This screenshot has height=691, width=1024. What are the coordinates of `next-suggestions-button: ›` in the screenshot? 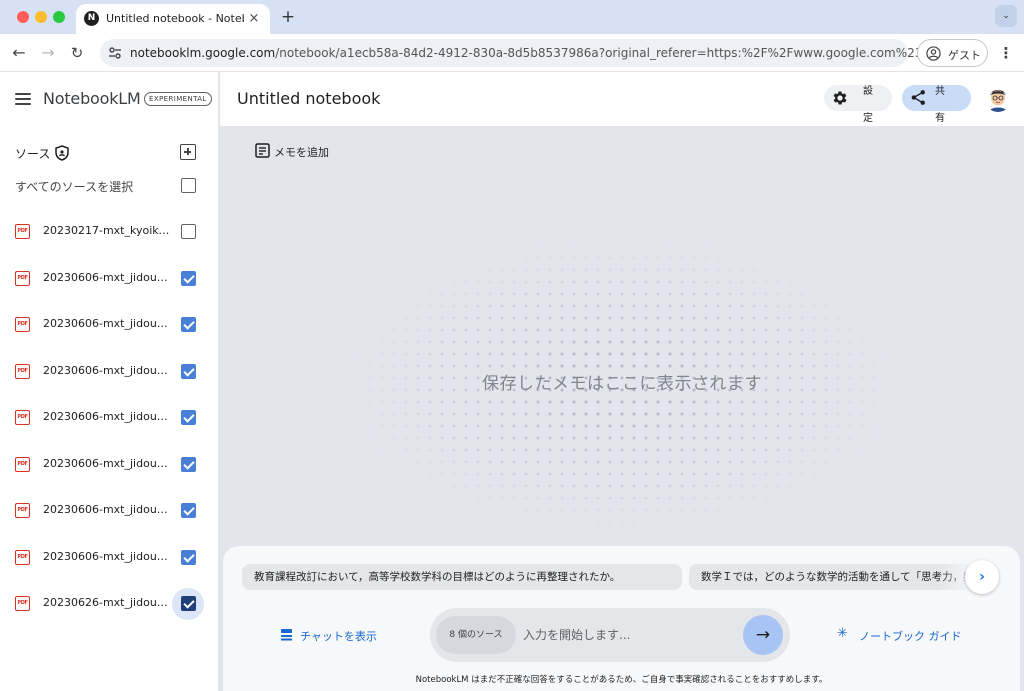 It's located at (982, 577).